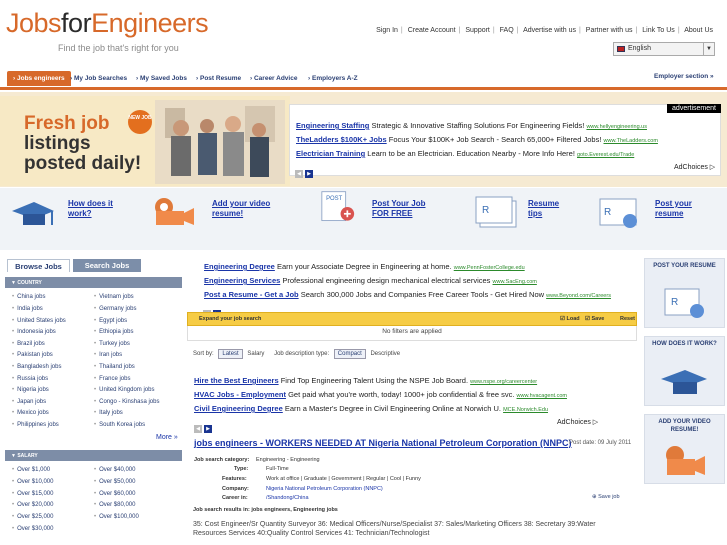 This screenshot has height=545, width=727. What do you see at coordinates (114, 482) in the screenshot?
I see `salary-link: Over $50,000` at bounding box center [114, 482].